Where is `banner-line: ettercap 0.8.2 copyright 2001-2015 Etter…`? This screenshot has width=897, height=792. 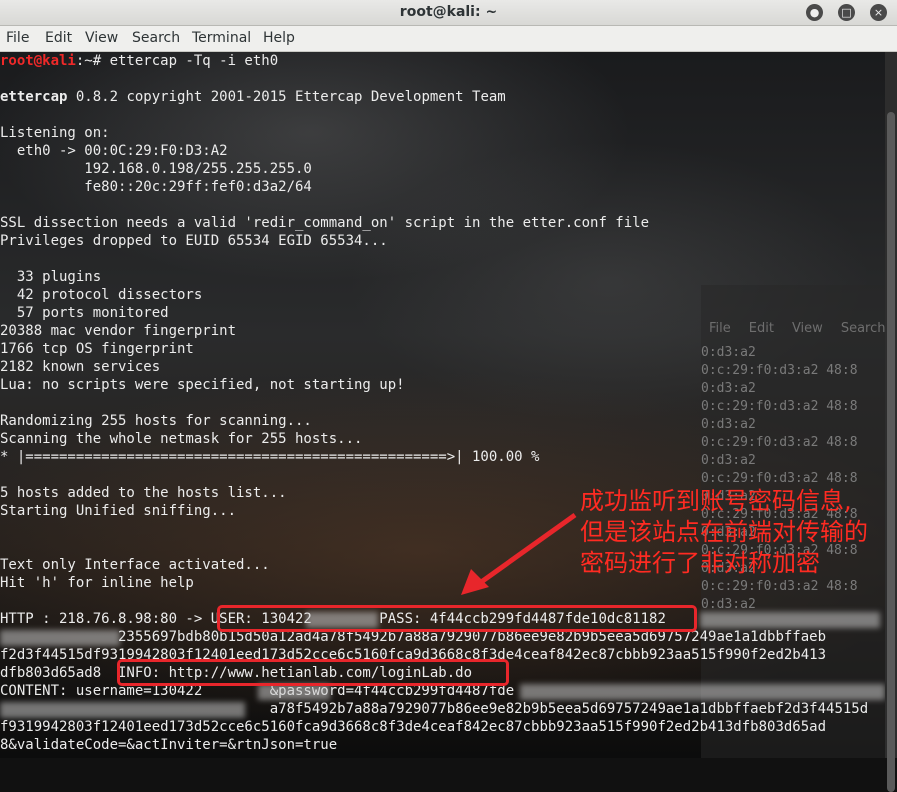 banner-line: ettercap 0.8.2 copyright 2001-2015 Etter… is located at coordinates (253, 97).